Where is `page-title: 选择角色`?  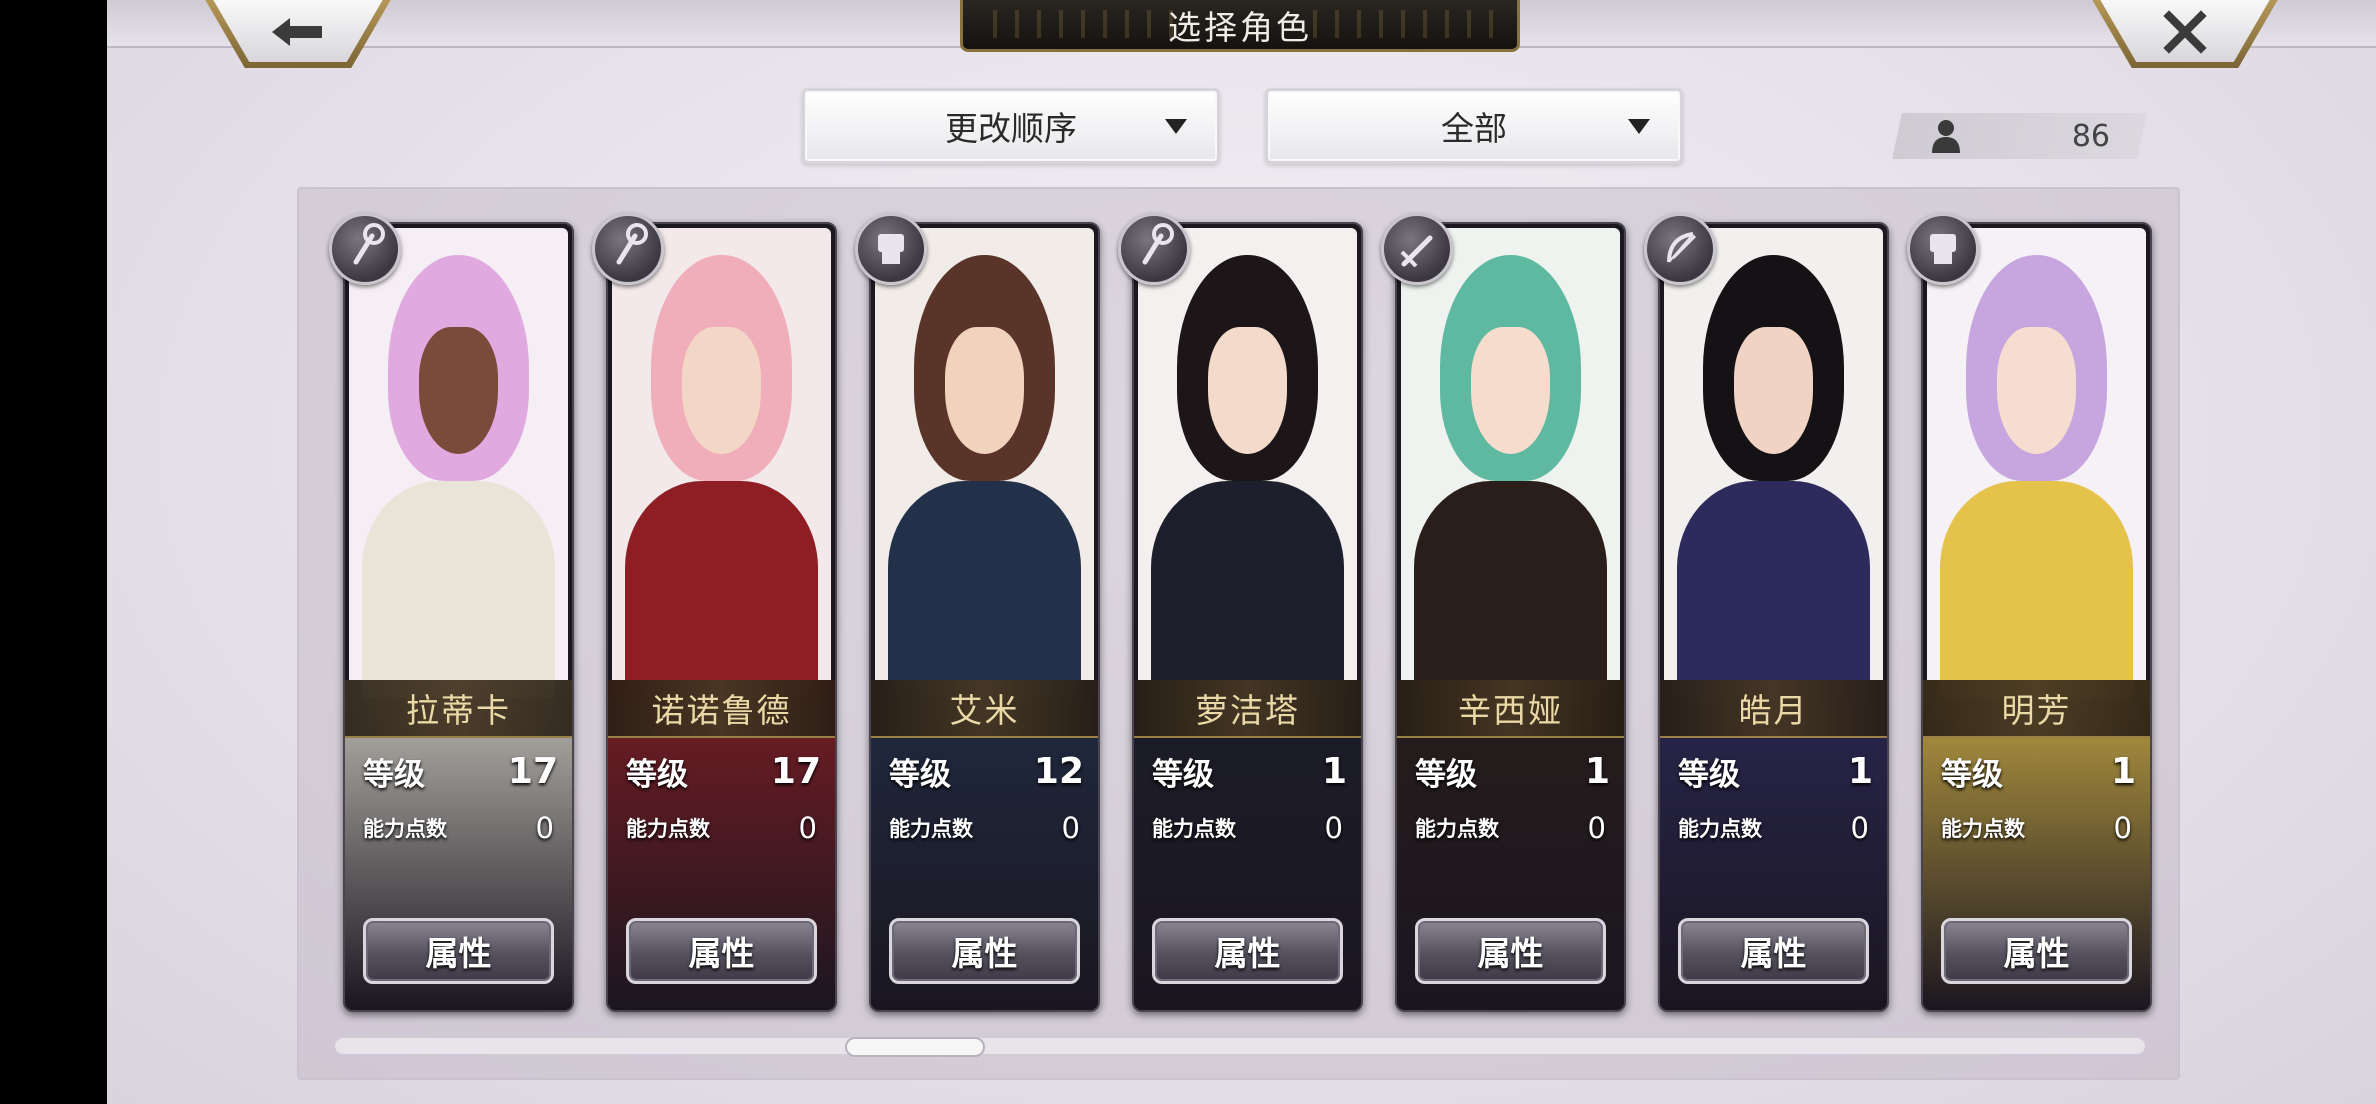 page-title: 选择角色 is located at coordinates (1240, 27).